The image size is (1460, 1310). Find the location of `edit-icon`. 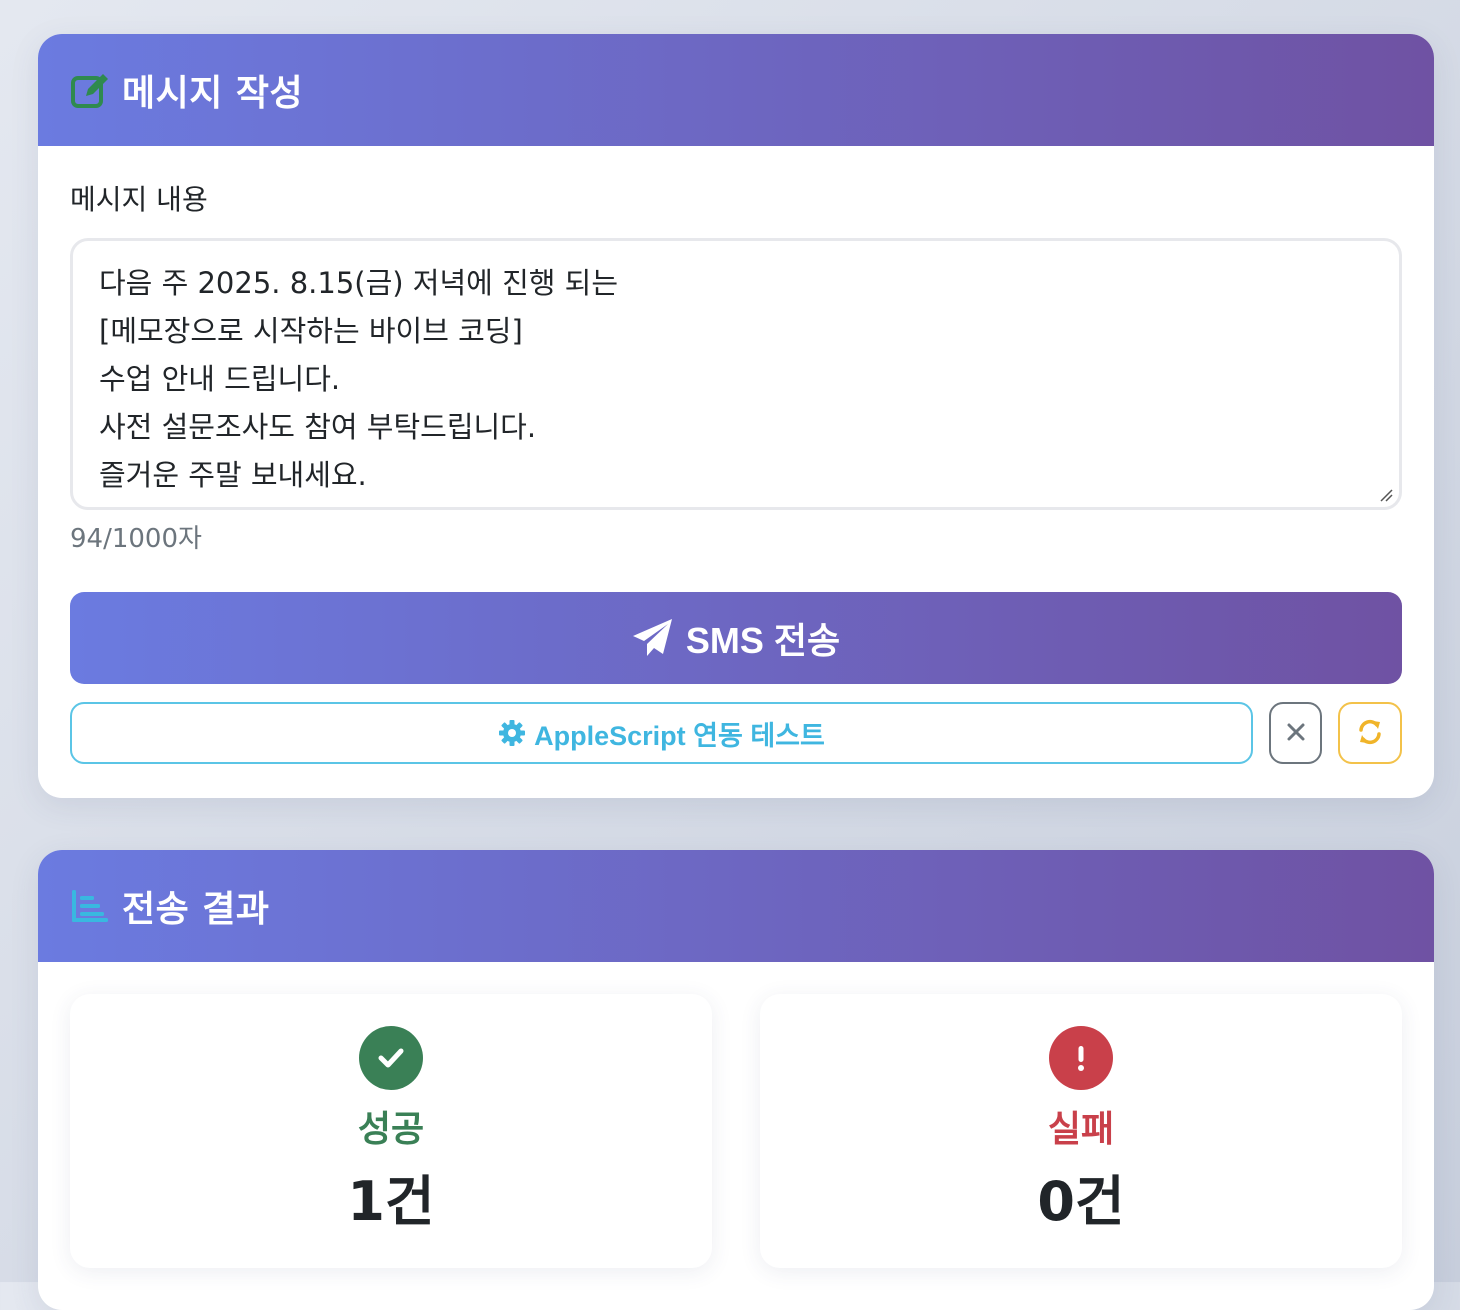

edit-icon is located at coordinates (90, 90).